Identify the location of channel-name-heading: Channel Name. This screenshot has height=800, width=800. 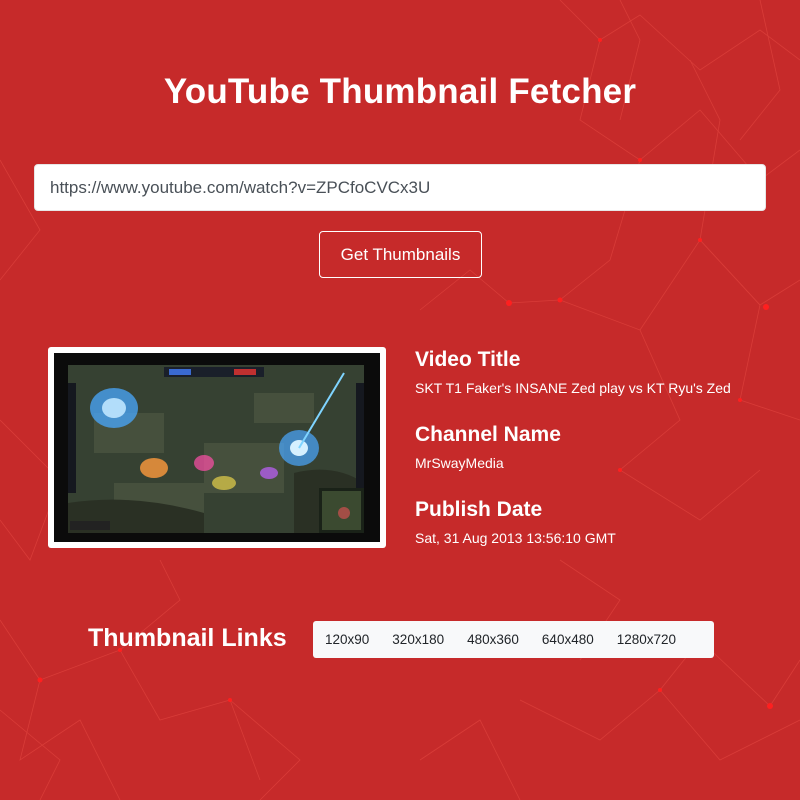
(488, 434).